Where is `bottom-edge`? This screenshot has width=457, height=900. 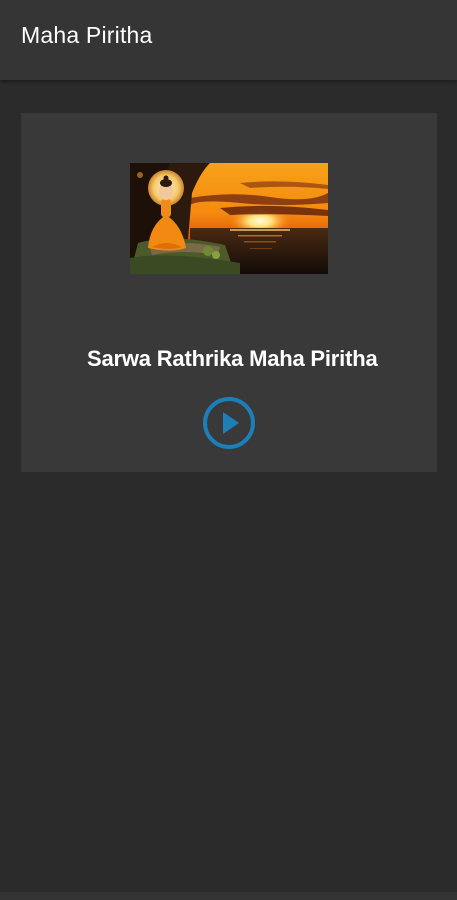
bottom-edge is located at coordinates (228, 896).